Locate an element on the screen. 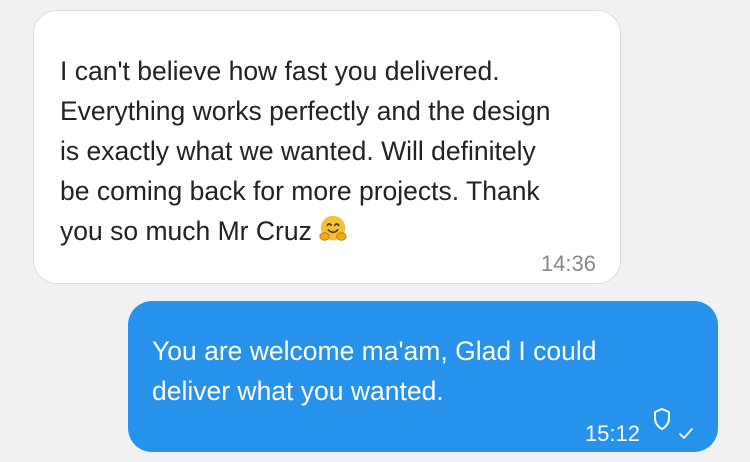 The height and width of the screenshot is (462, 750). message-line: deliver what you wanted. is located at coordinates (298, 391).